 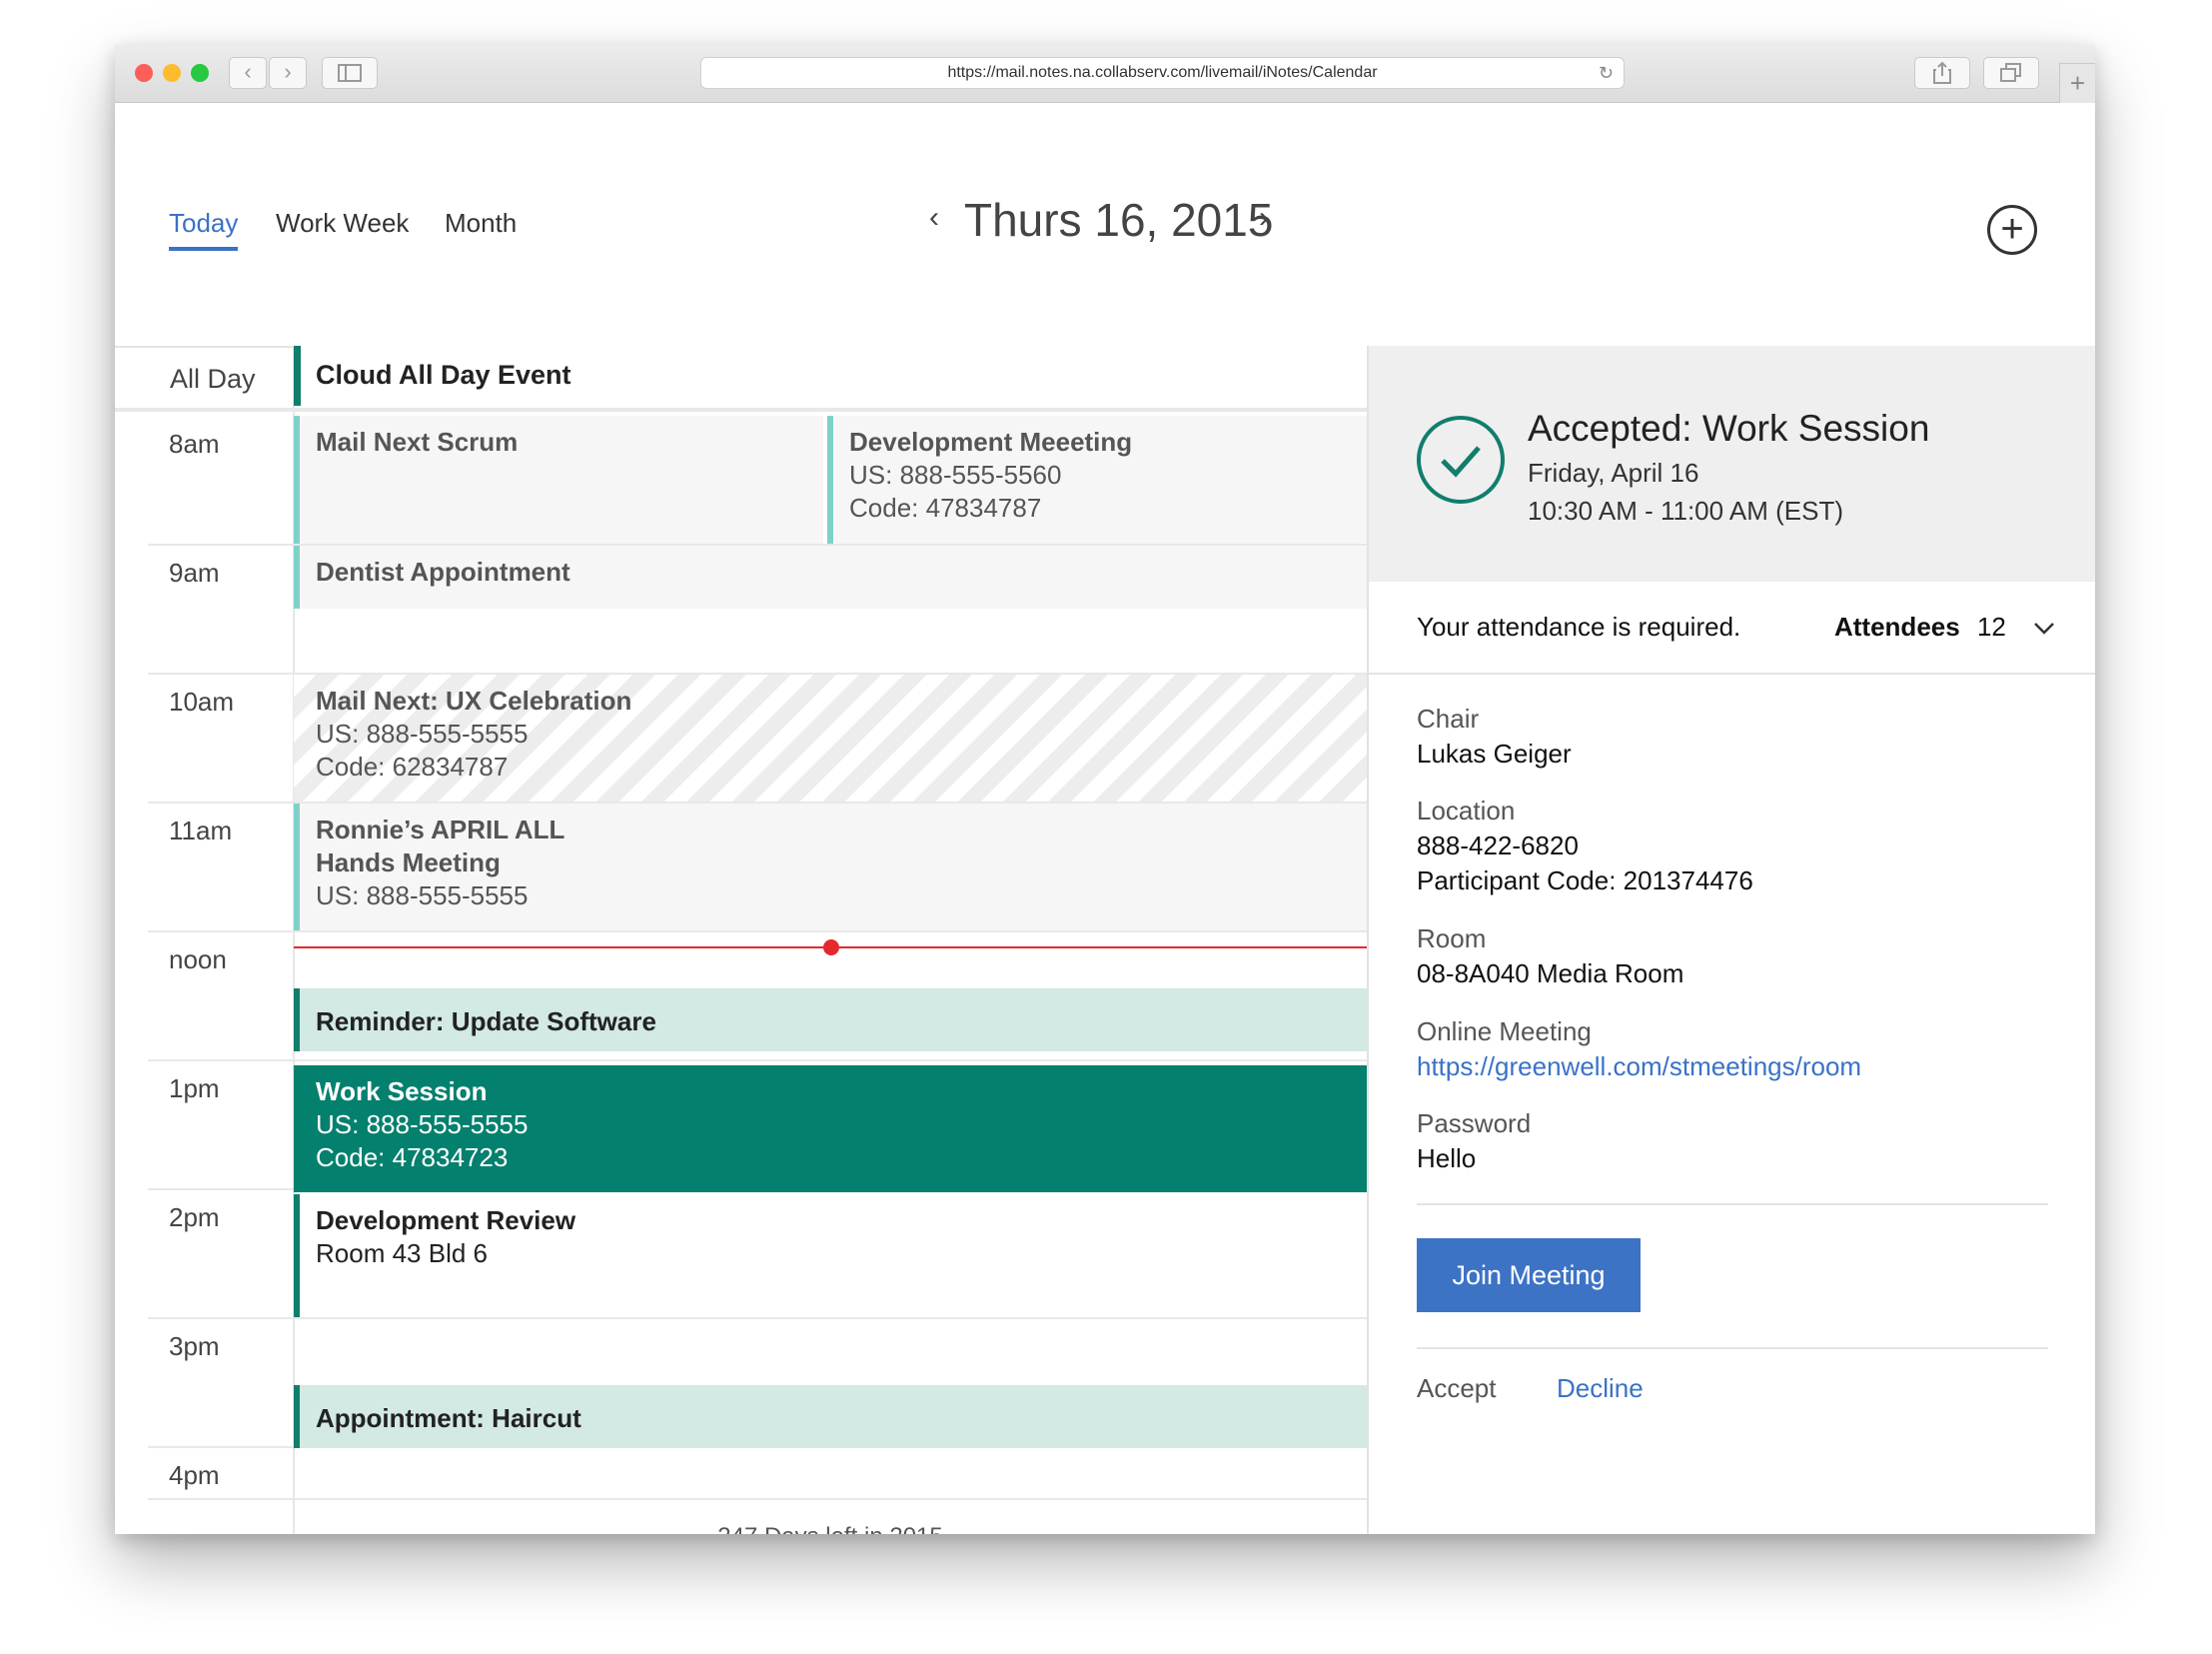 I want to click on tab-month: Month, so click(x=481, y=223).